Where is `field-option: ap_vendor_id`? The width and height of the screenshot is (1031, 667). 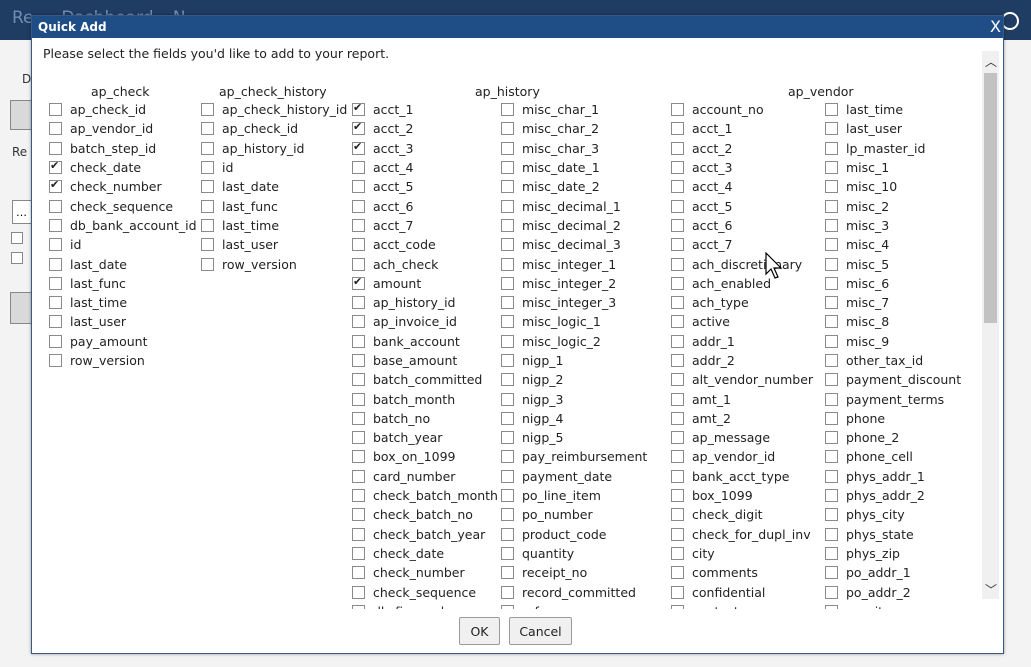
field-option: ap_vendor_id is located at coordinates (742, 456).